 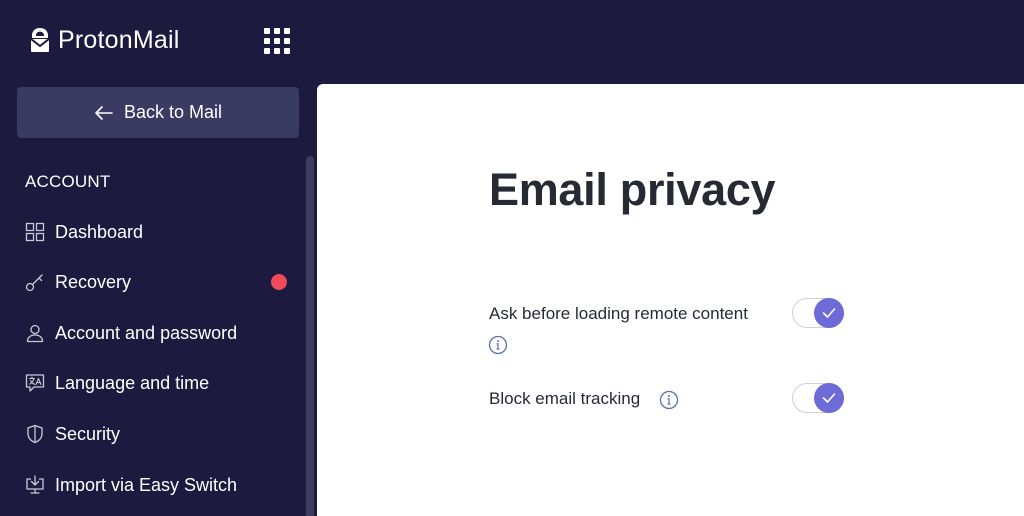 What do you see at coordinates (35, 383) in the screenshot?
I see `language-icon` at bounding box center [35, 383].